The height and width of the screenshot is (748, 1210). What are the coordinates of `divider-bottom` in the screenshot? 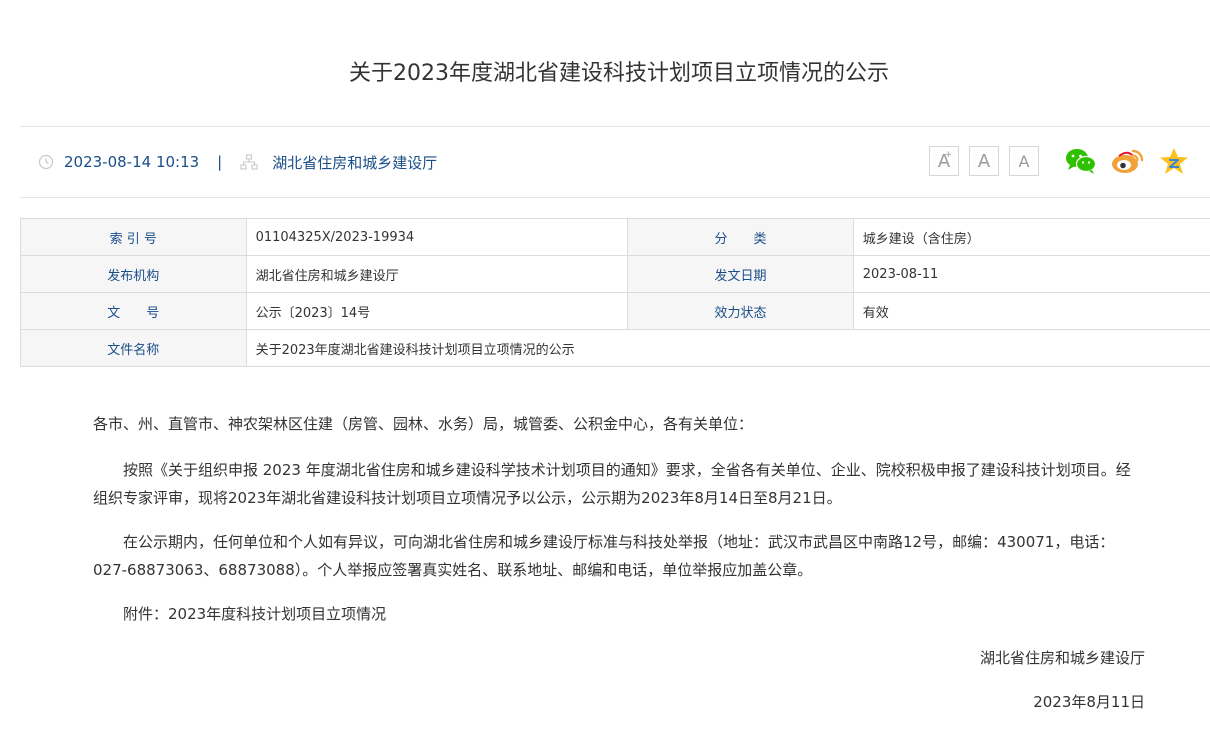 It's located at (615, 197).